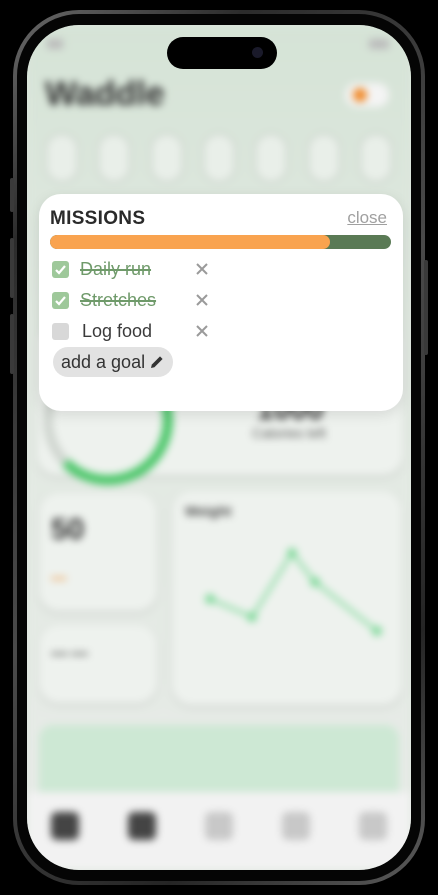 The width and height of the screenshot is (438, 895). Describe the element at coordinates (98, 664) in the screenshot. I see `steps-card` at that location.